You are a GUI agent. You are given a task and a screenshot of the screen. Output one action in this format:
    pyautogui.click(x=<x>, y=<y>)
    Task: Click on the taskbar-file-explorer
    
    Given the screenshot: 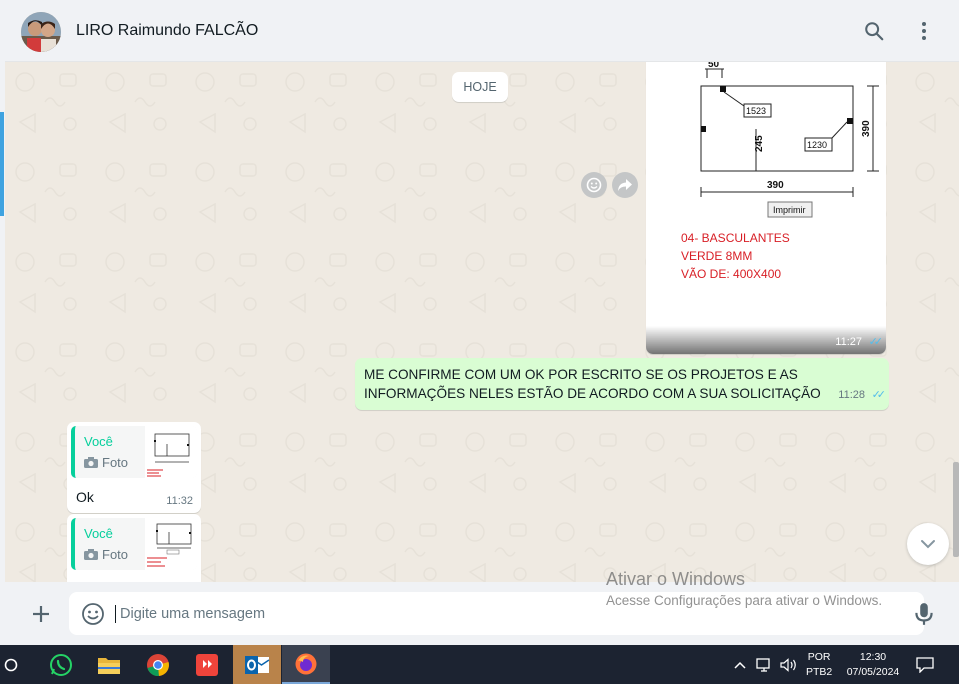 What is the action you would take?
    pyautogui.click(x=109, y=664)
    